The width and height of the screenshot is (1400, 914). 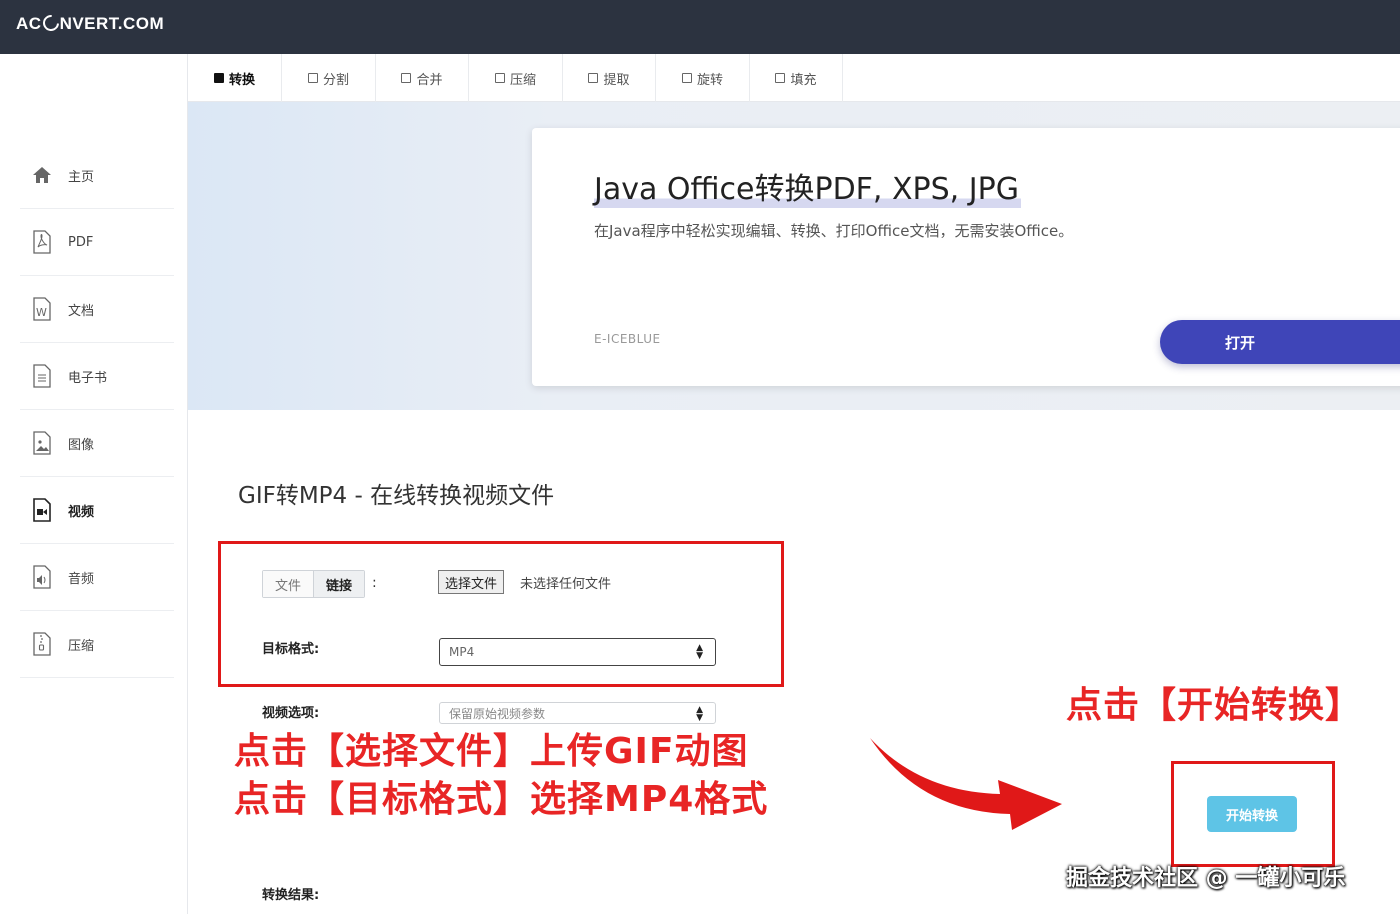 I want to click on annotation-upload: 点击【选择文件】上传GIF动图, so click(x=491, y=751).